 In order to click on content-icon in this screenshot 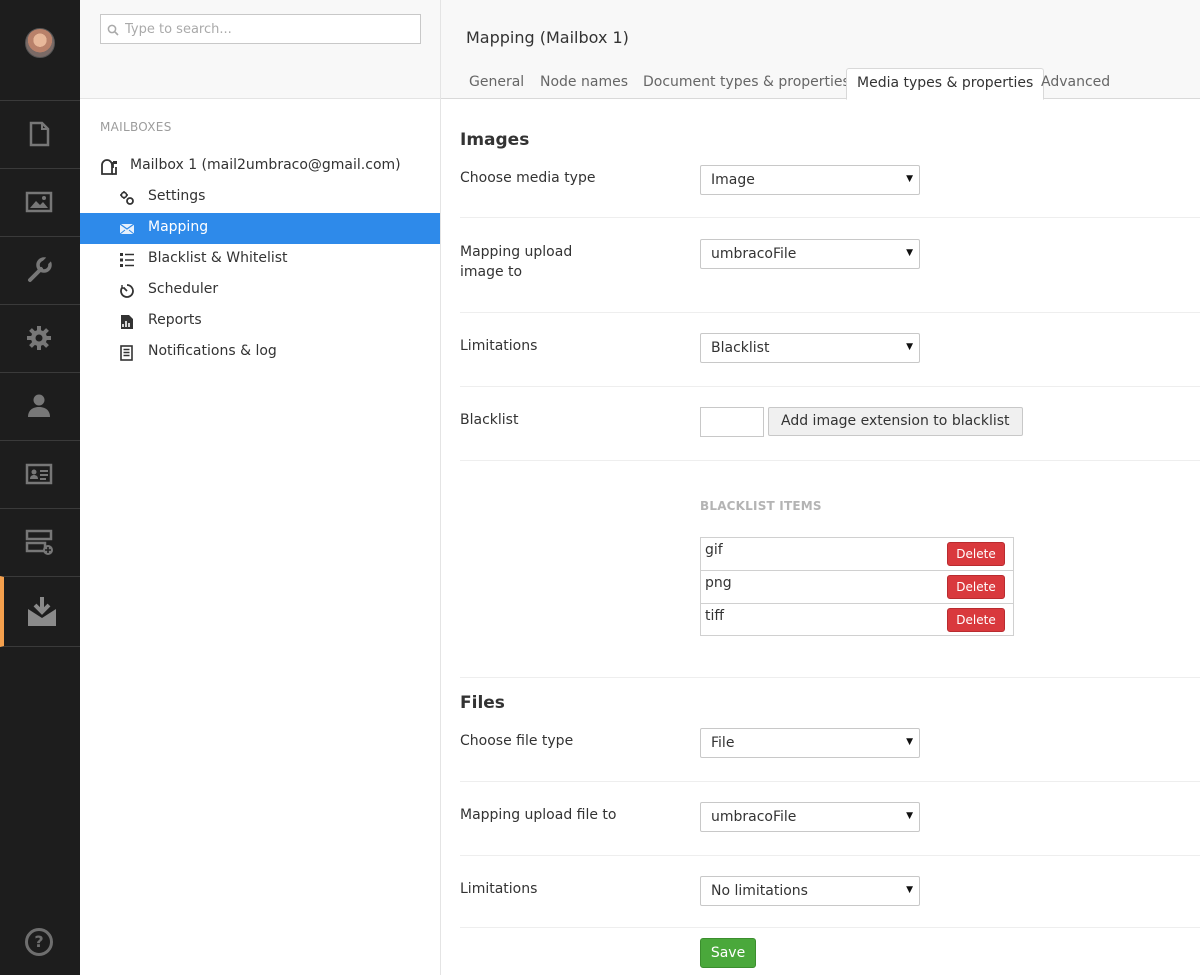, I will do `click(39, 134)`.